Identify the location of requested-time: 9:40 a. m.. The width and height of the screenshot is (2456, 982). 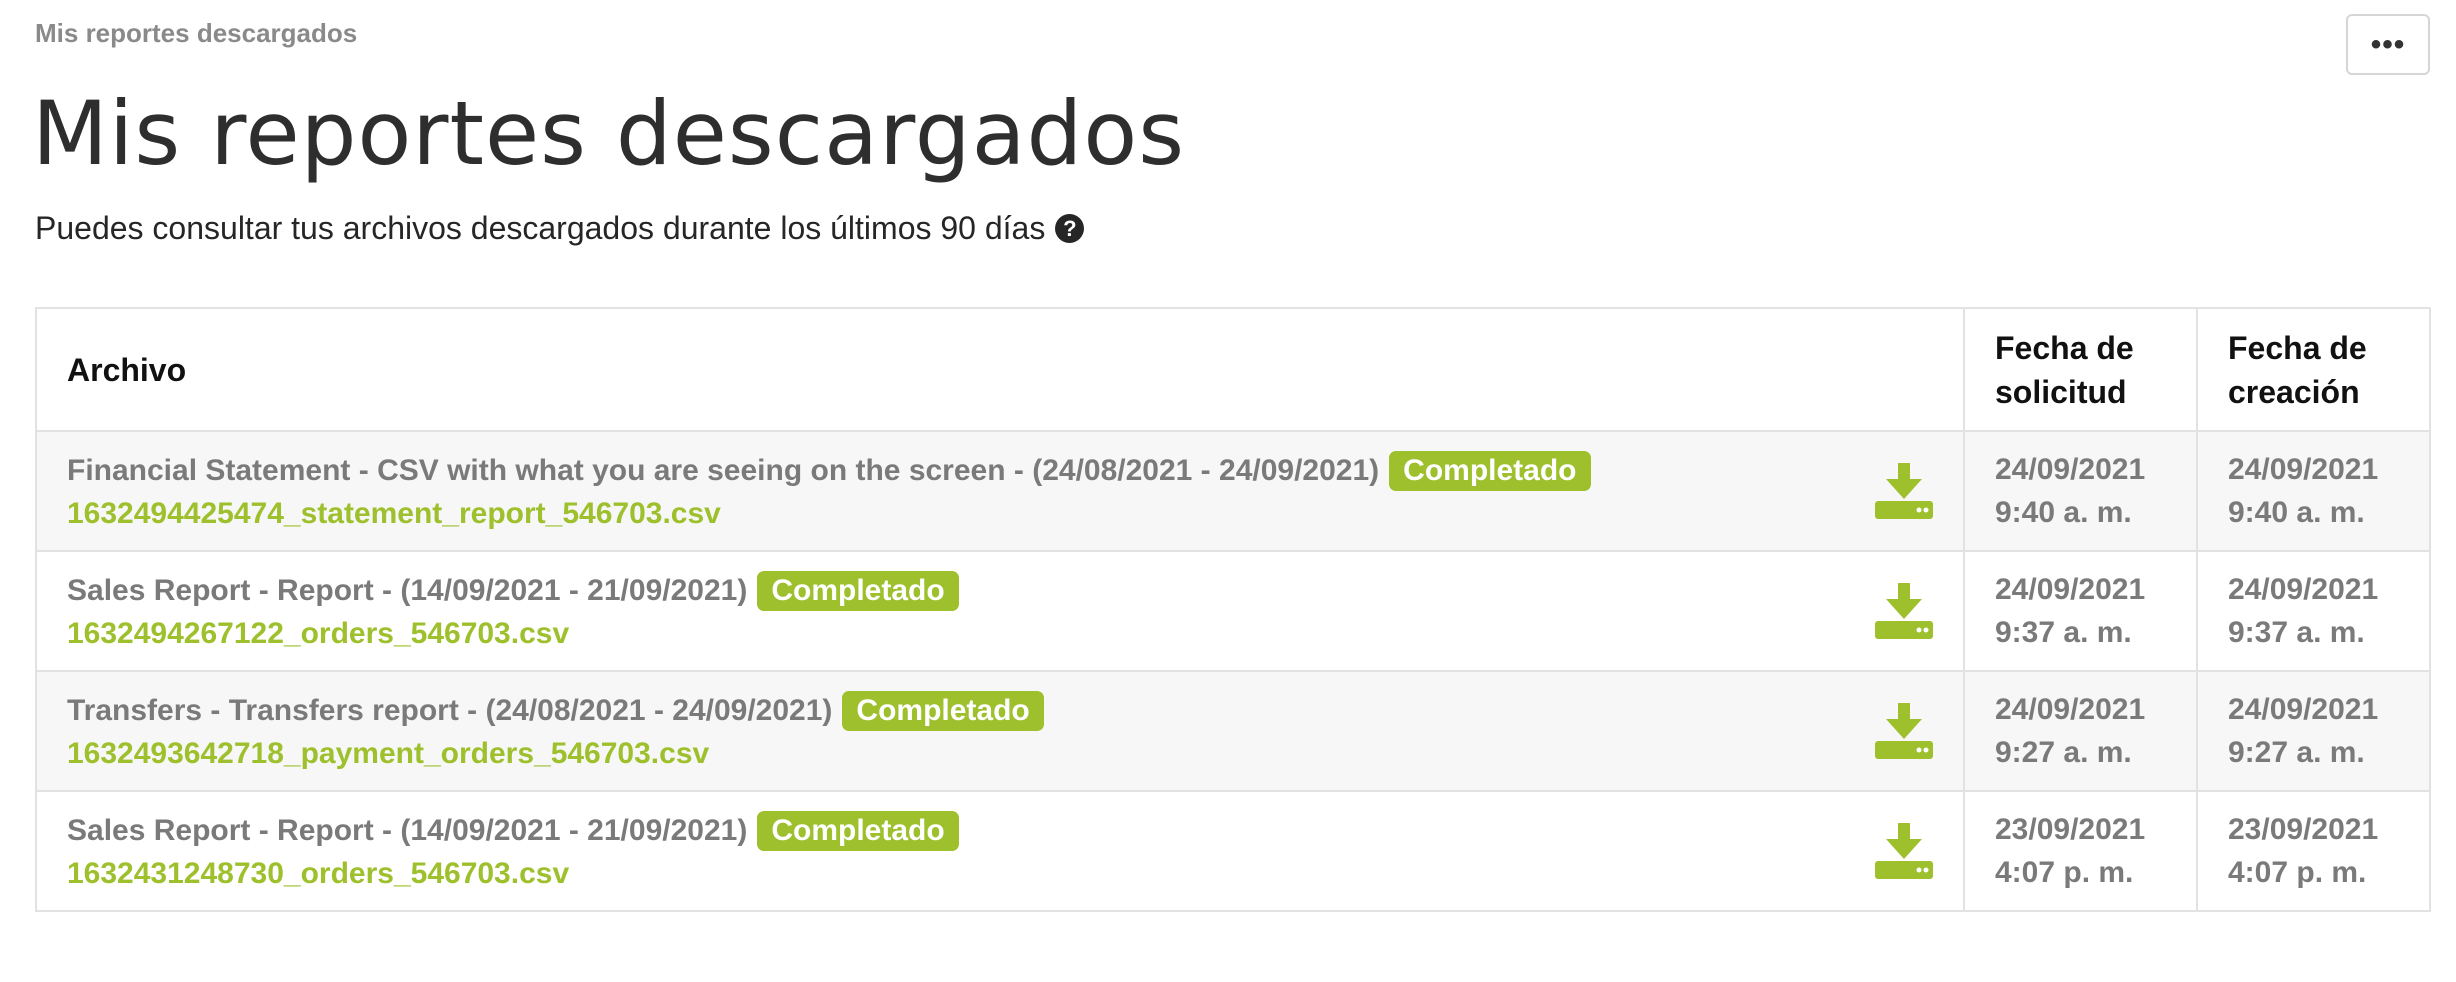
(2063, 512).